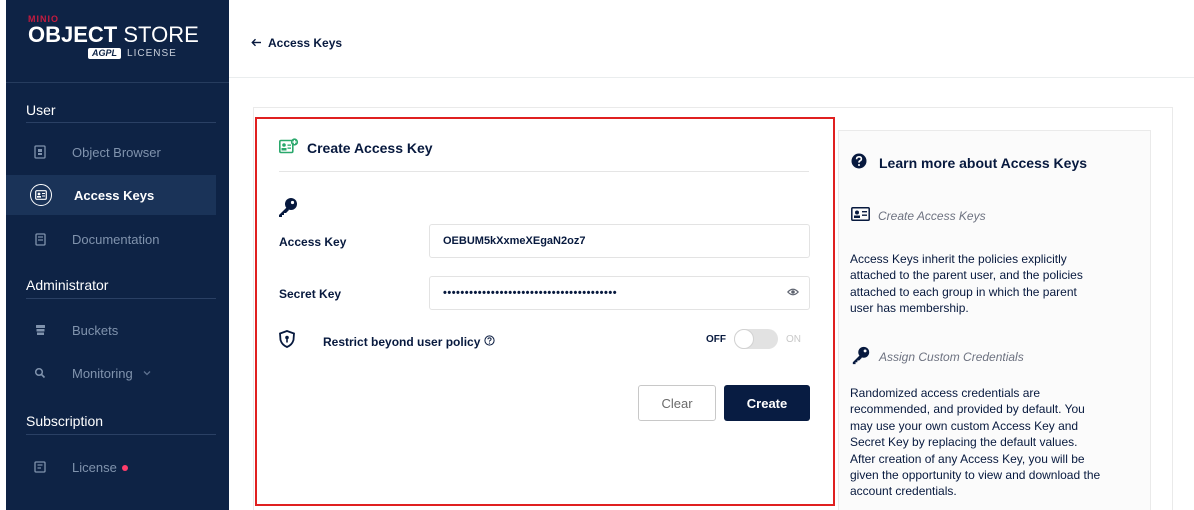  What do you see at coordinates (530, 293) in the screenshot?
I see `secret-key-value: ••••••••••••••••••••••••••••••••••••••••` at bounding box center [530, 293].